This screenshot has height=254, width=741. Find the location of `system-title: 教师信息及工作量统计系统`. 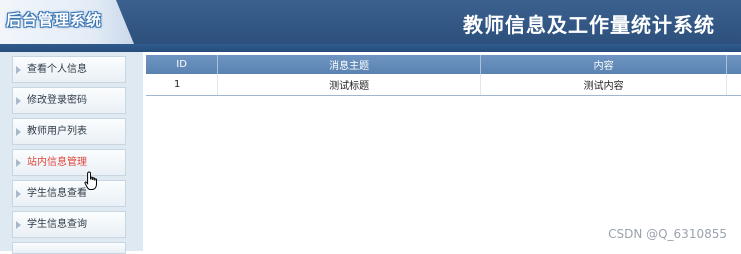

system-title: 教师信息及工作量统计系统 is located at coordinates (589, 25).